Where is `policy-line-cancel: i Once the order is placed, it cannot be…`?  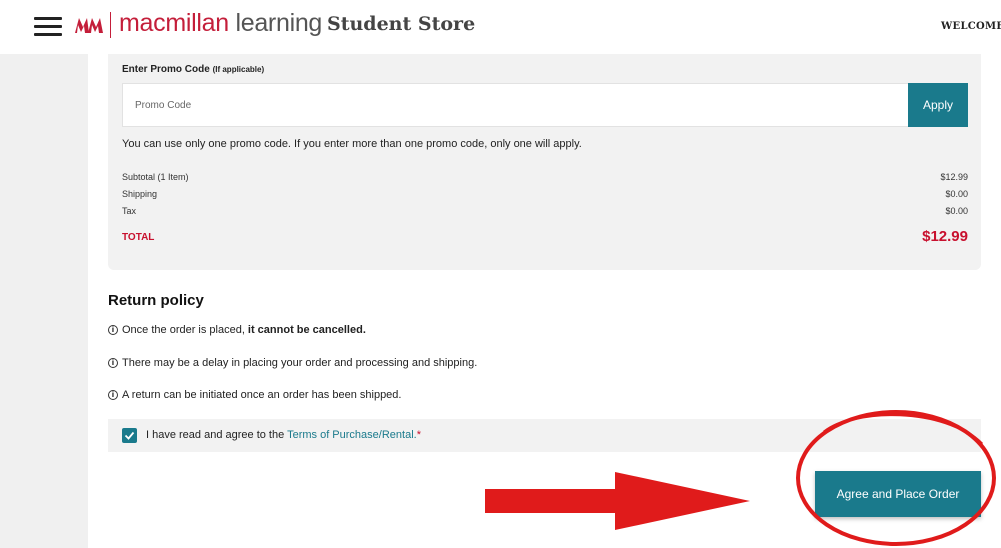
policy-line-cancel: i Once the order is placed, it cannot be… is located at coordinates (237, 330).